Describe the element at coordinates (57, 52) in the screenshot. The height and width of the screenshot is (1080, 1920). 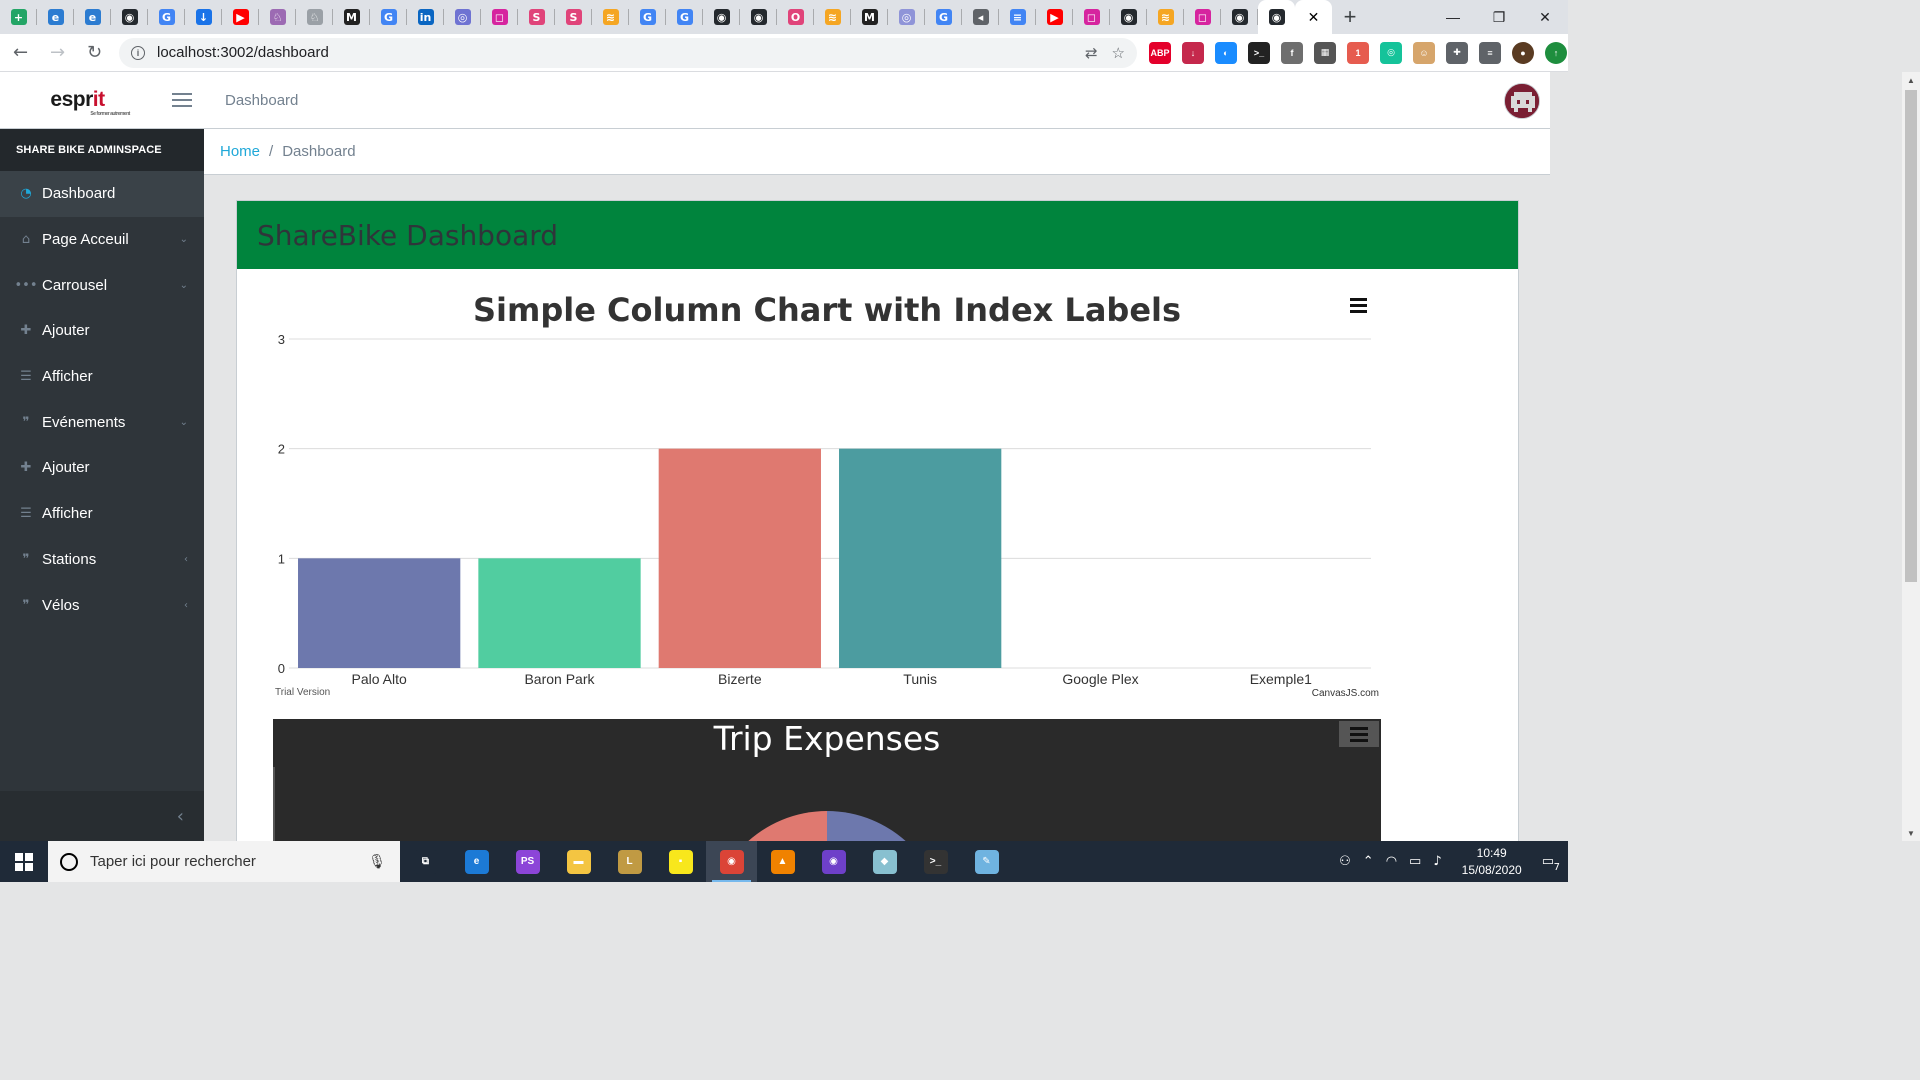
I see `forward-icon: →` at that location.